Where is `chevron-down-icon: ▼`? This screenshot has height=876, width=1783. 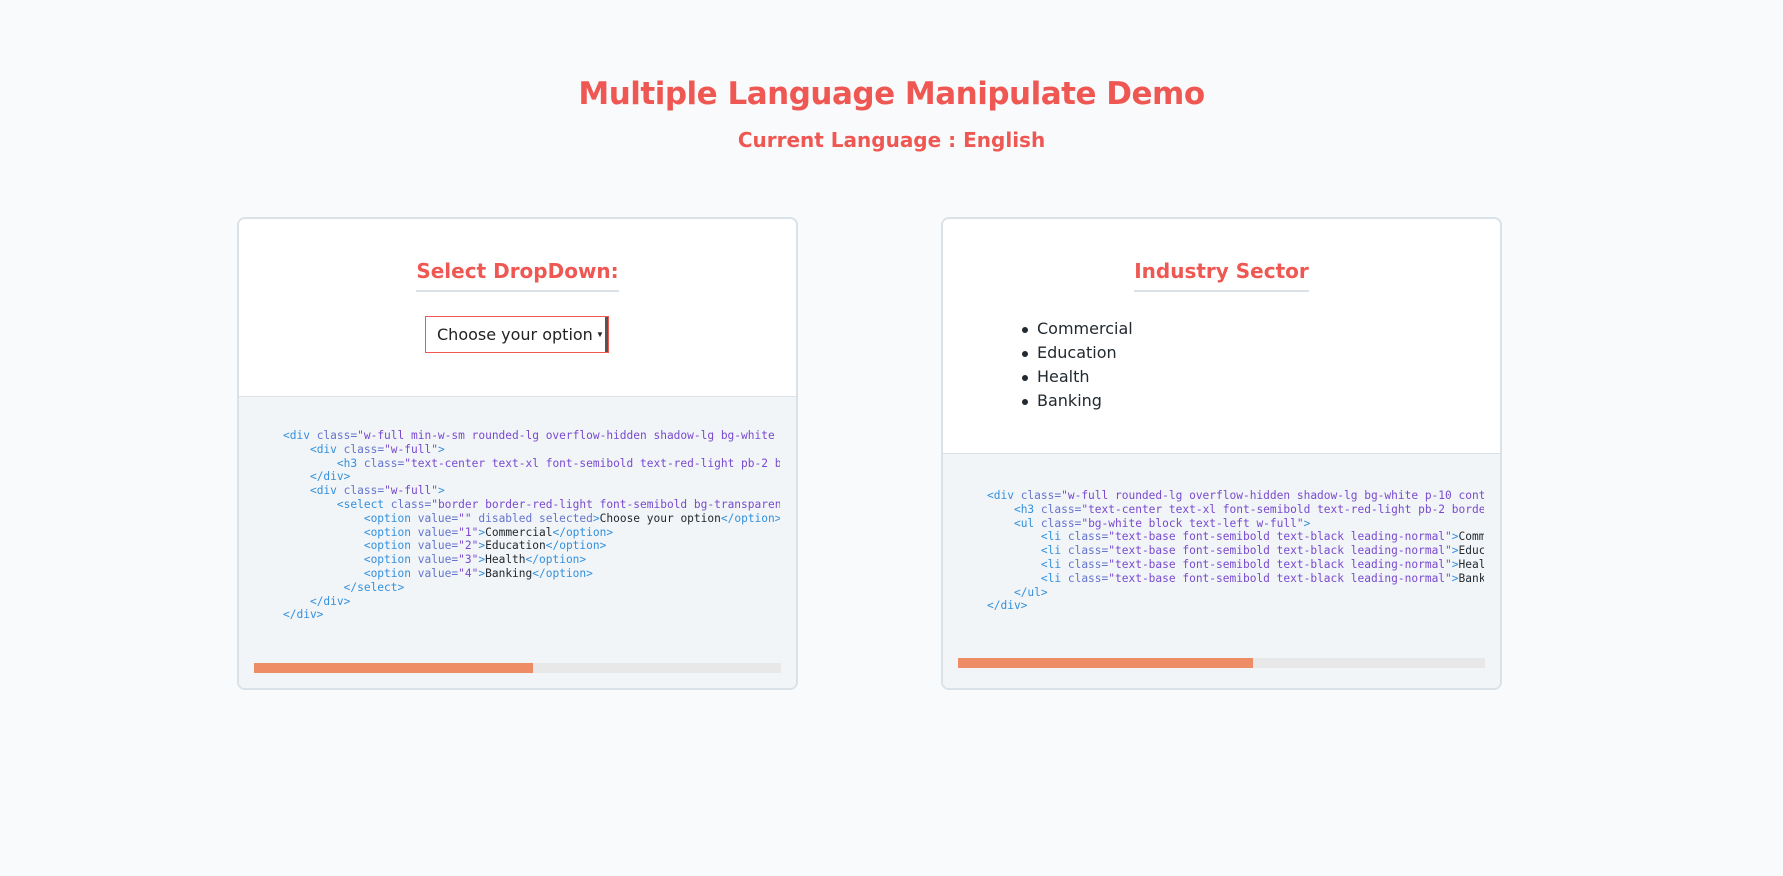 chevron-down-icon: ▼ is located at coordinates (601, 334).